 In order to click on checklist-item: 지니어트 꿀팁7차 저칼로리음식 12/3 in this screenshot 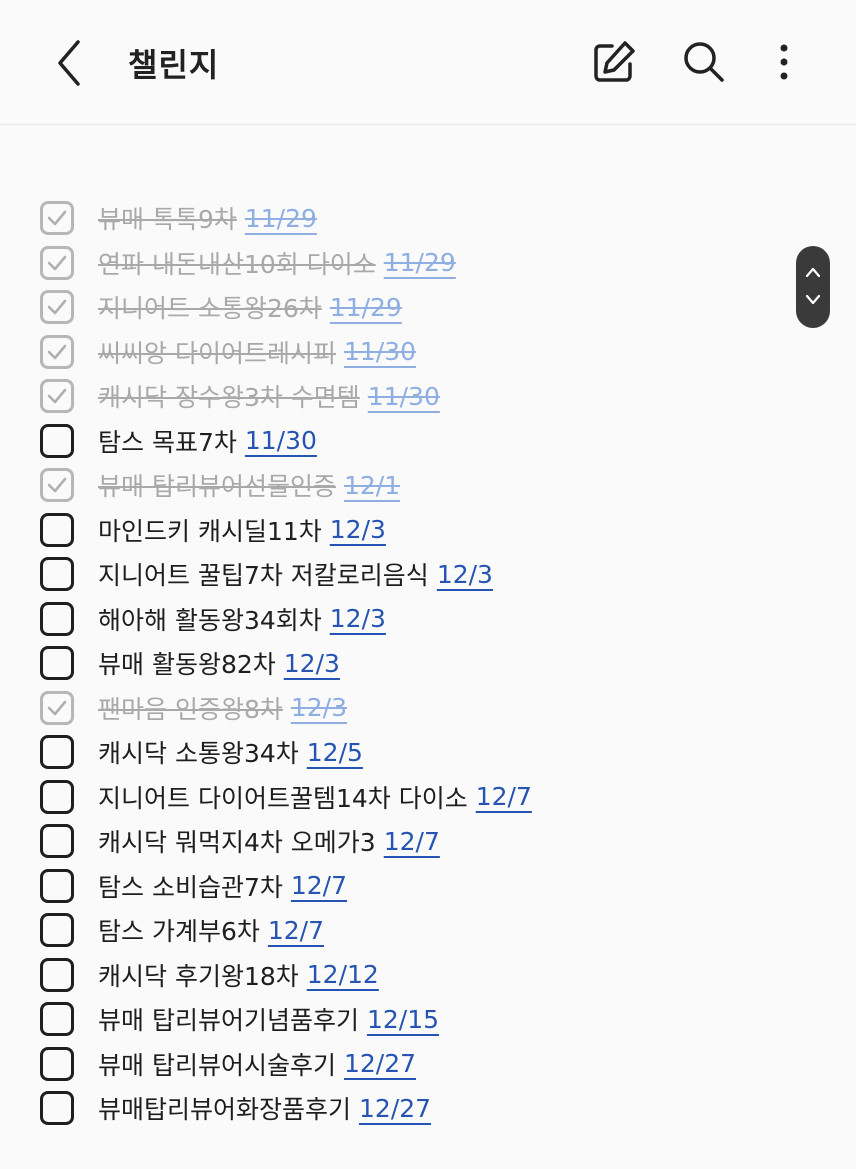, I will do `click(350, 574)`.